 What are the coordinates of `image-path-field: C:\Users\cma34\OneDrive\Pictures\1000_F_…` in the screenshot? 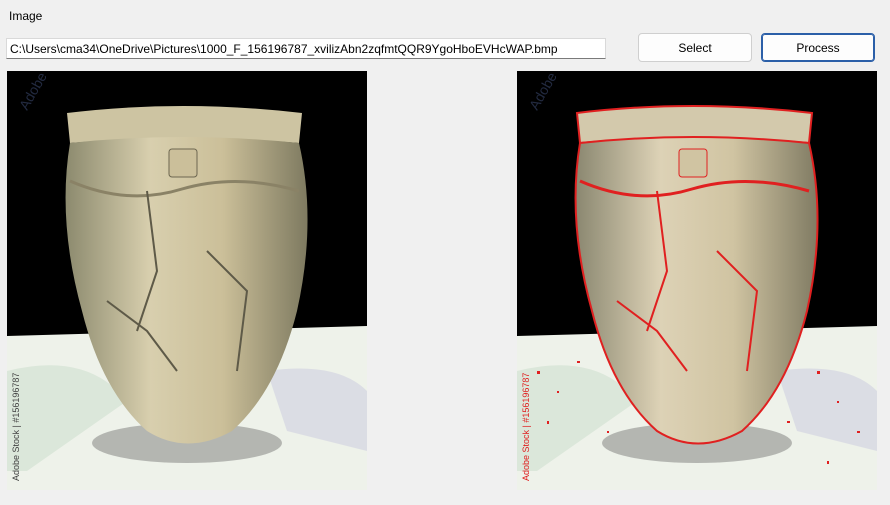 It's located at (306, 48).